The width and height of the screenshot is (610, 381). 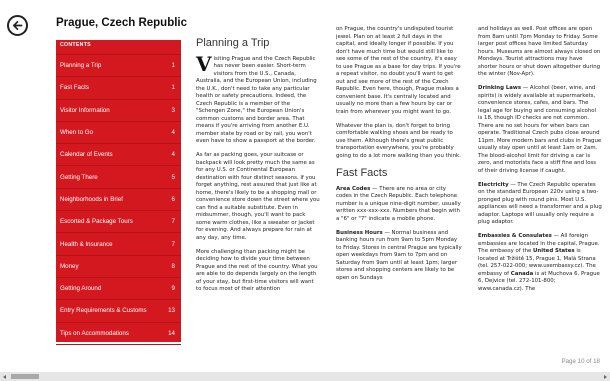 What do you see at coordinates (493, 184) in the screenshot?
I see `fact-label: Electricity` at bounding box center [493, 184].